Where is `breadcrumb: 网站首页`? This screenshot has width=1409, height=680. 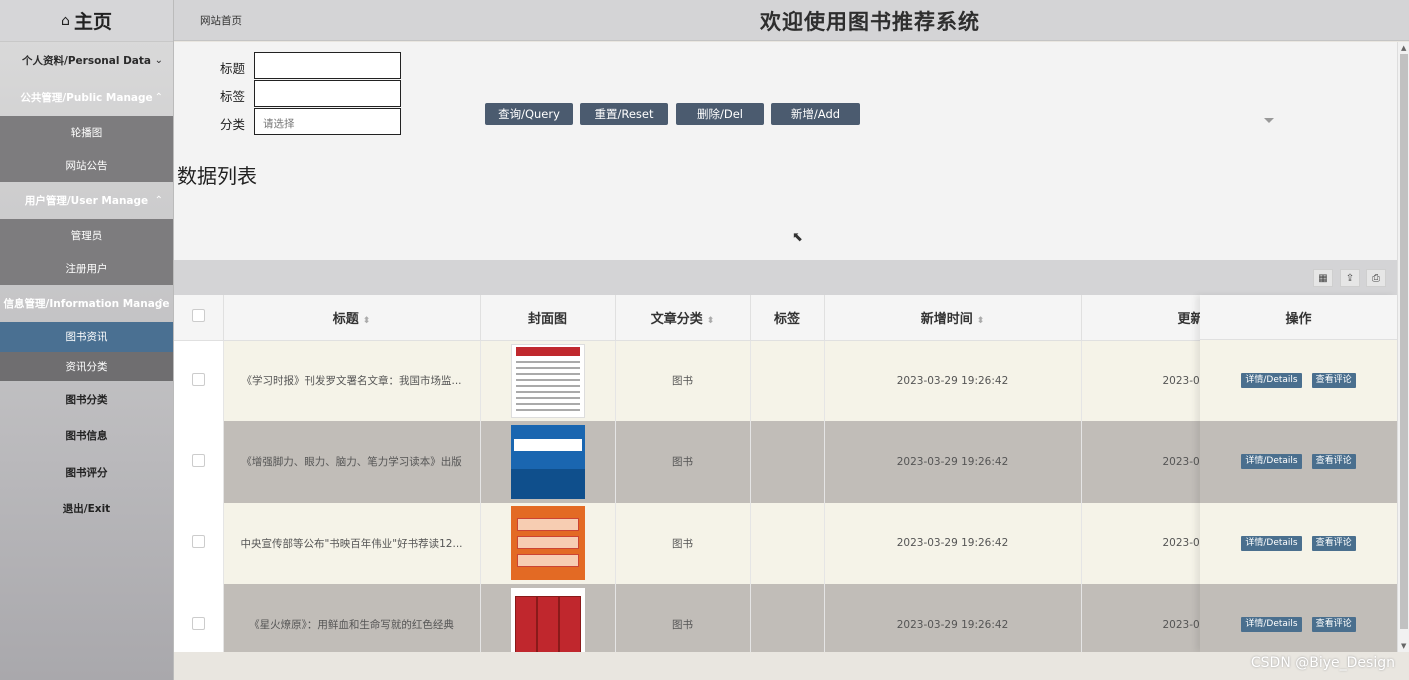 breadcrumb: 网站首页 is located at coordinates (221, 20).